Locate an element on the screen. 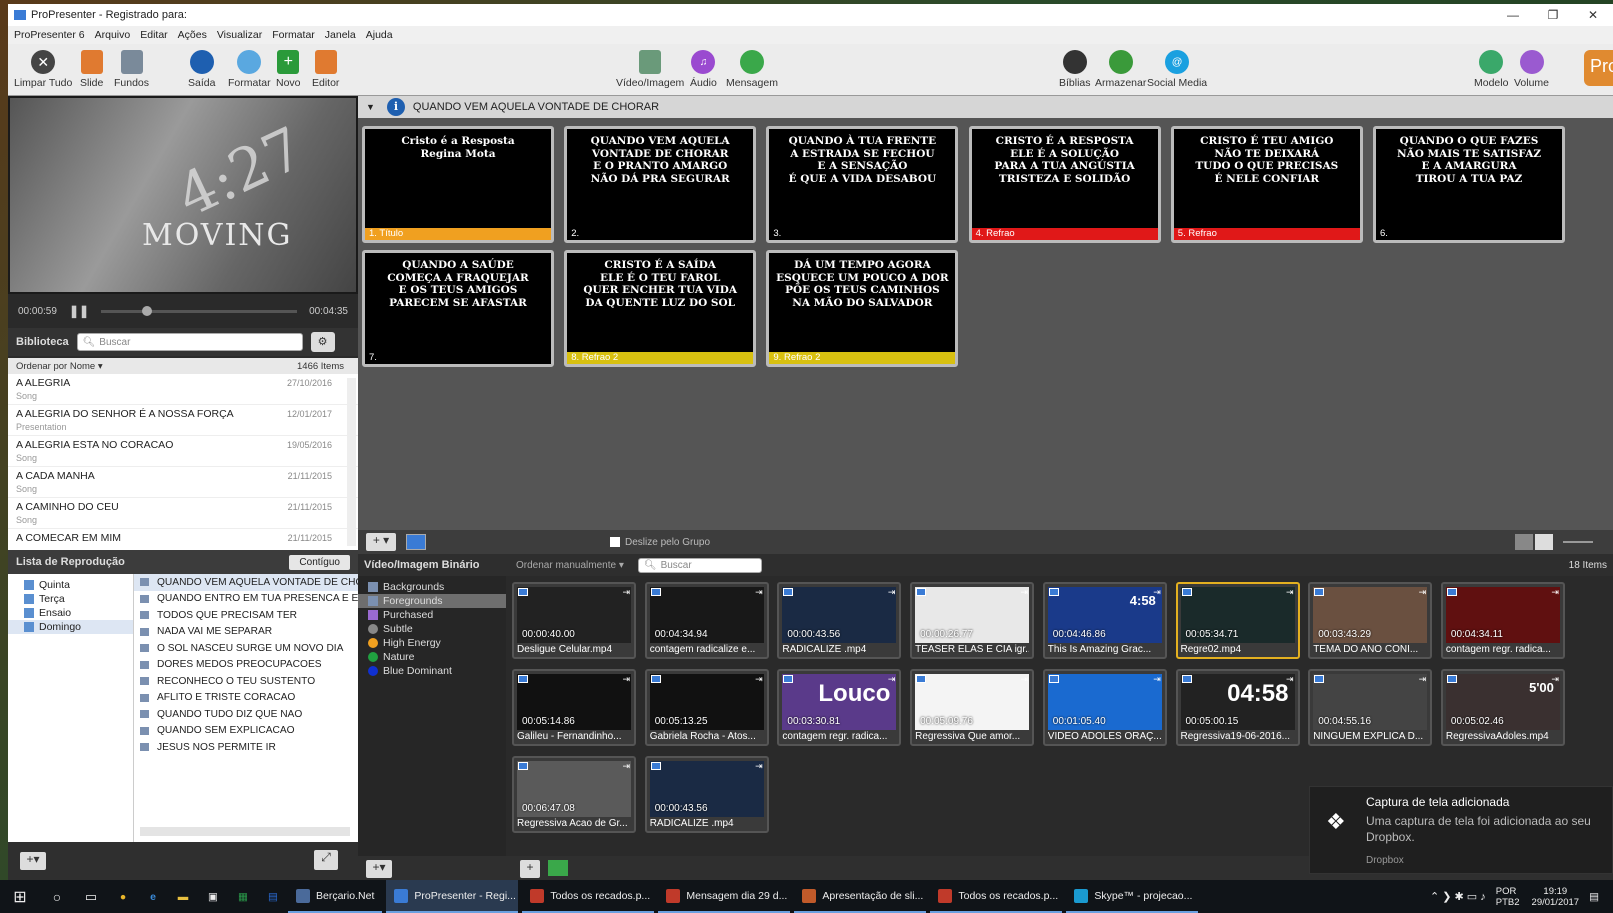  playlist-item: QUANDO ENTRO EM TUA PRESENCA E EX is located at coordinates (246, 599).